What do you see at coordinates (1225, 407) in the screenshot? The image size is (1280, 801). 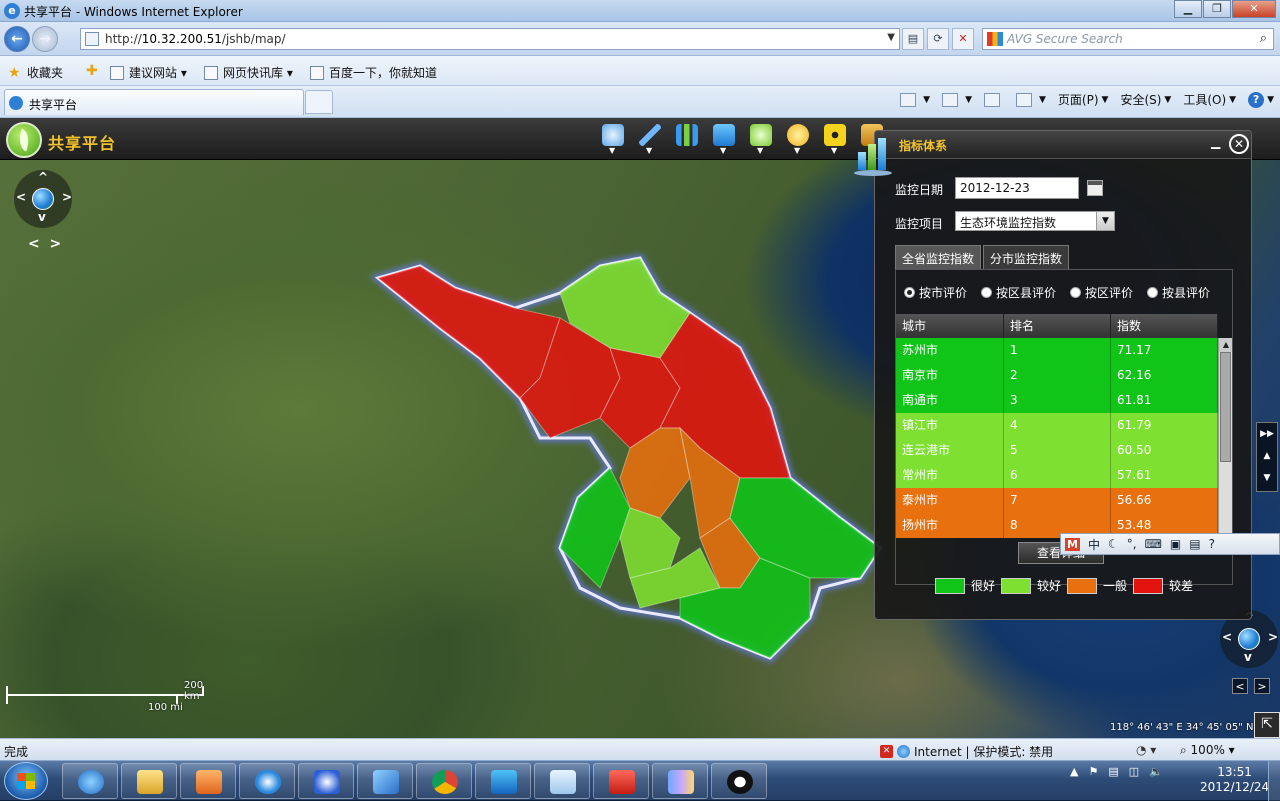 I see `scroll-thumb` at bounding box center [1225, 407].